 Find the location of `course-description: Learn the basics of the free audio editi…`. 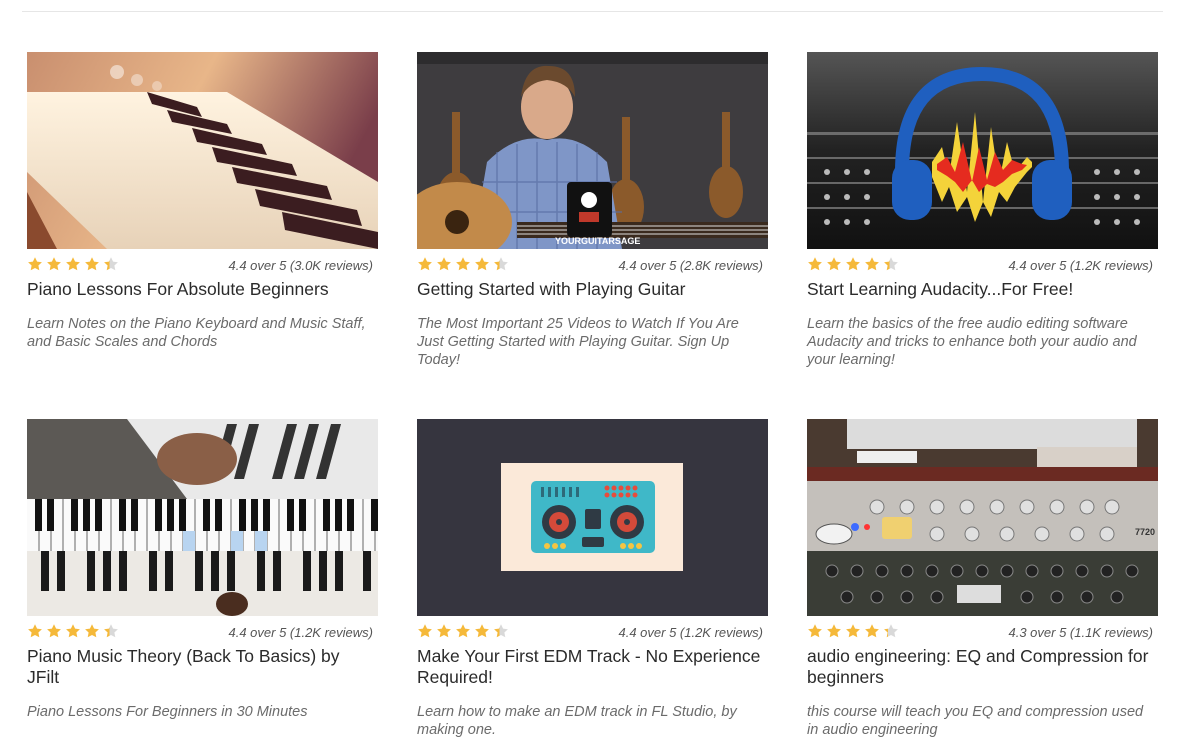

course-description: Learn the basics of the free audio editi… is located at coordinates (972, 342).